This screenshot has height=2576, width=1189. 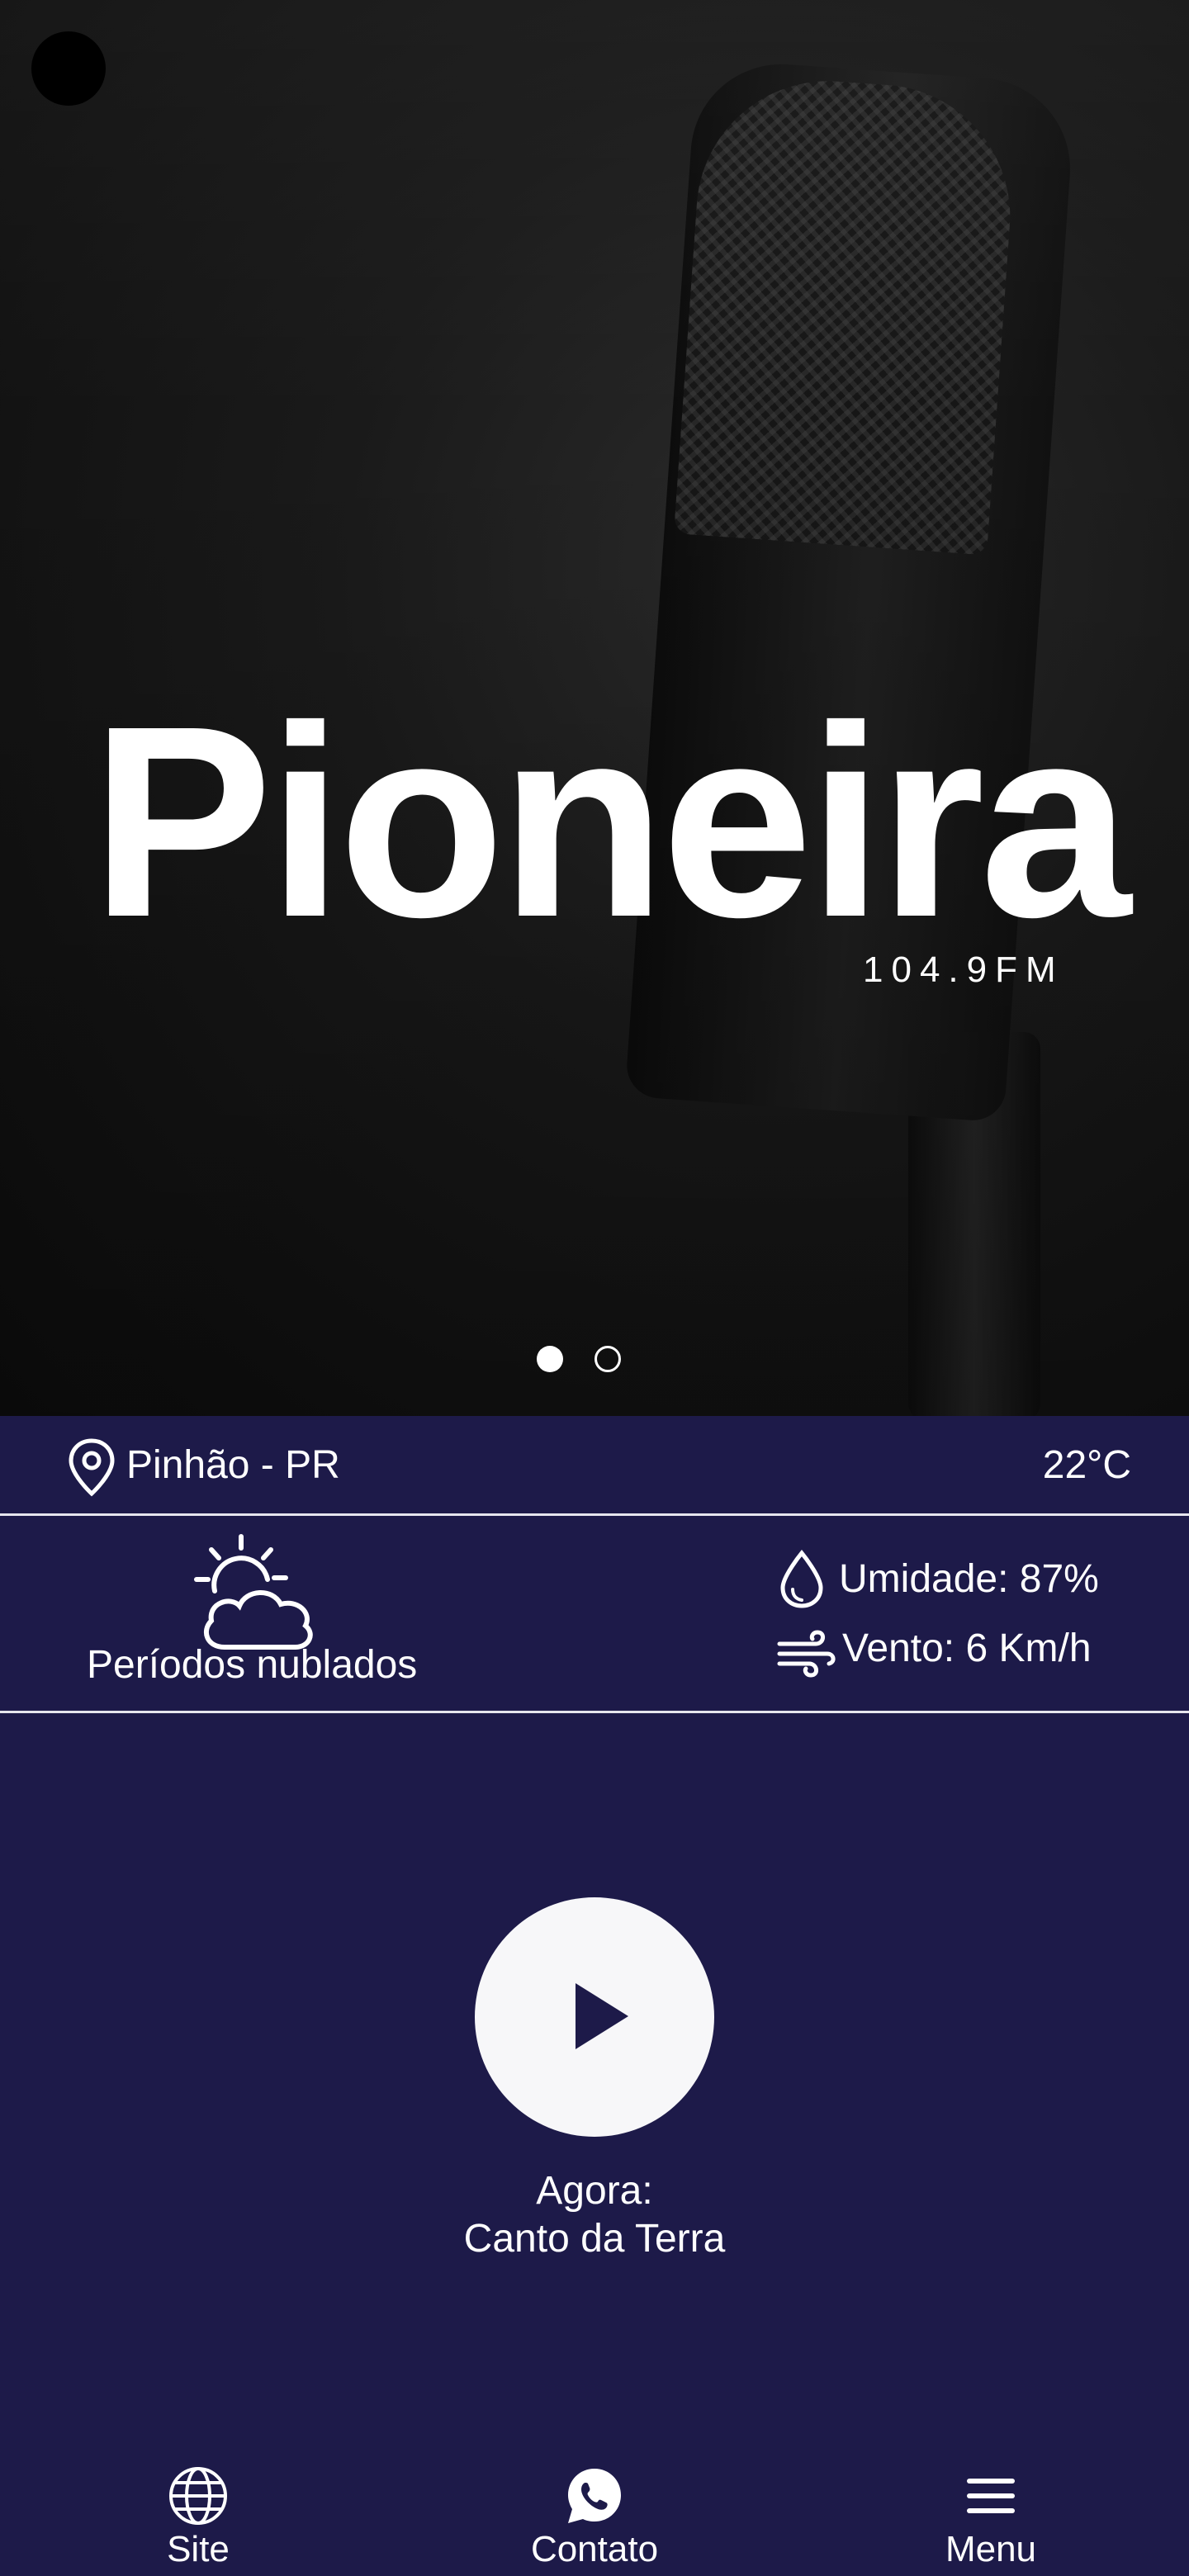 What do you see at coordinates (991, 2496) in the screenshot?
I see `hamburger-menu-icon` at bounding box center [991, 2496].